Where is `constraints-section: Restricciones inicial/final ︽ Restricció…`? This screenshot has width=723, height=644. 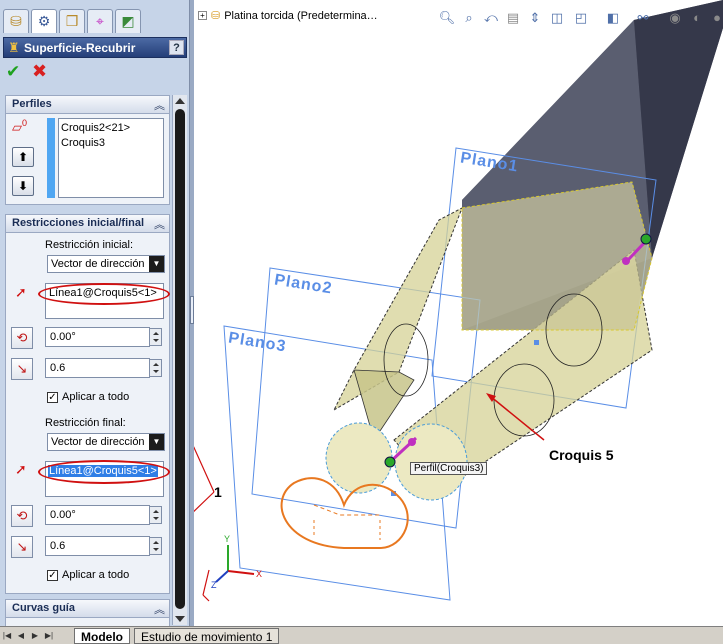
constraints-section: Restricciones inicial/final ︽ Restricció… is located at coordinates (87, 404).